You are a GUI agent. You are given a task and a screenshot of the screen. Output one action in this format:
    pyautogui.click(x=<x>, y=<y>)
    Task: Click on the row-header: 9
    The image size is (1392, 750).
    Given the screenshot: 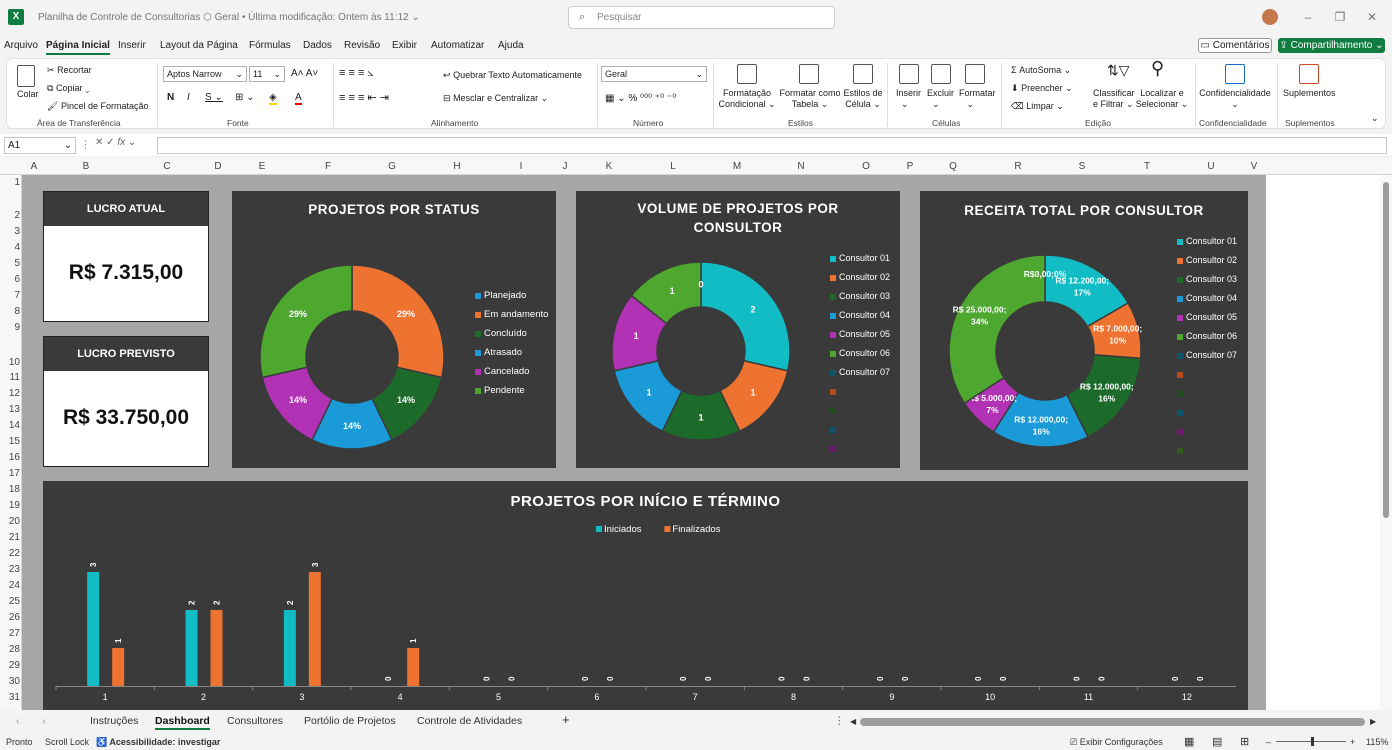 What is the action you would take?
    pyautogui.click(x=10, y=327)
    